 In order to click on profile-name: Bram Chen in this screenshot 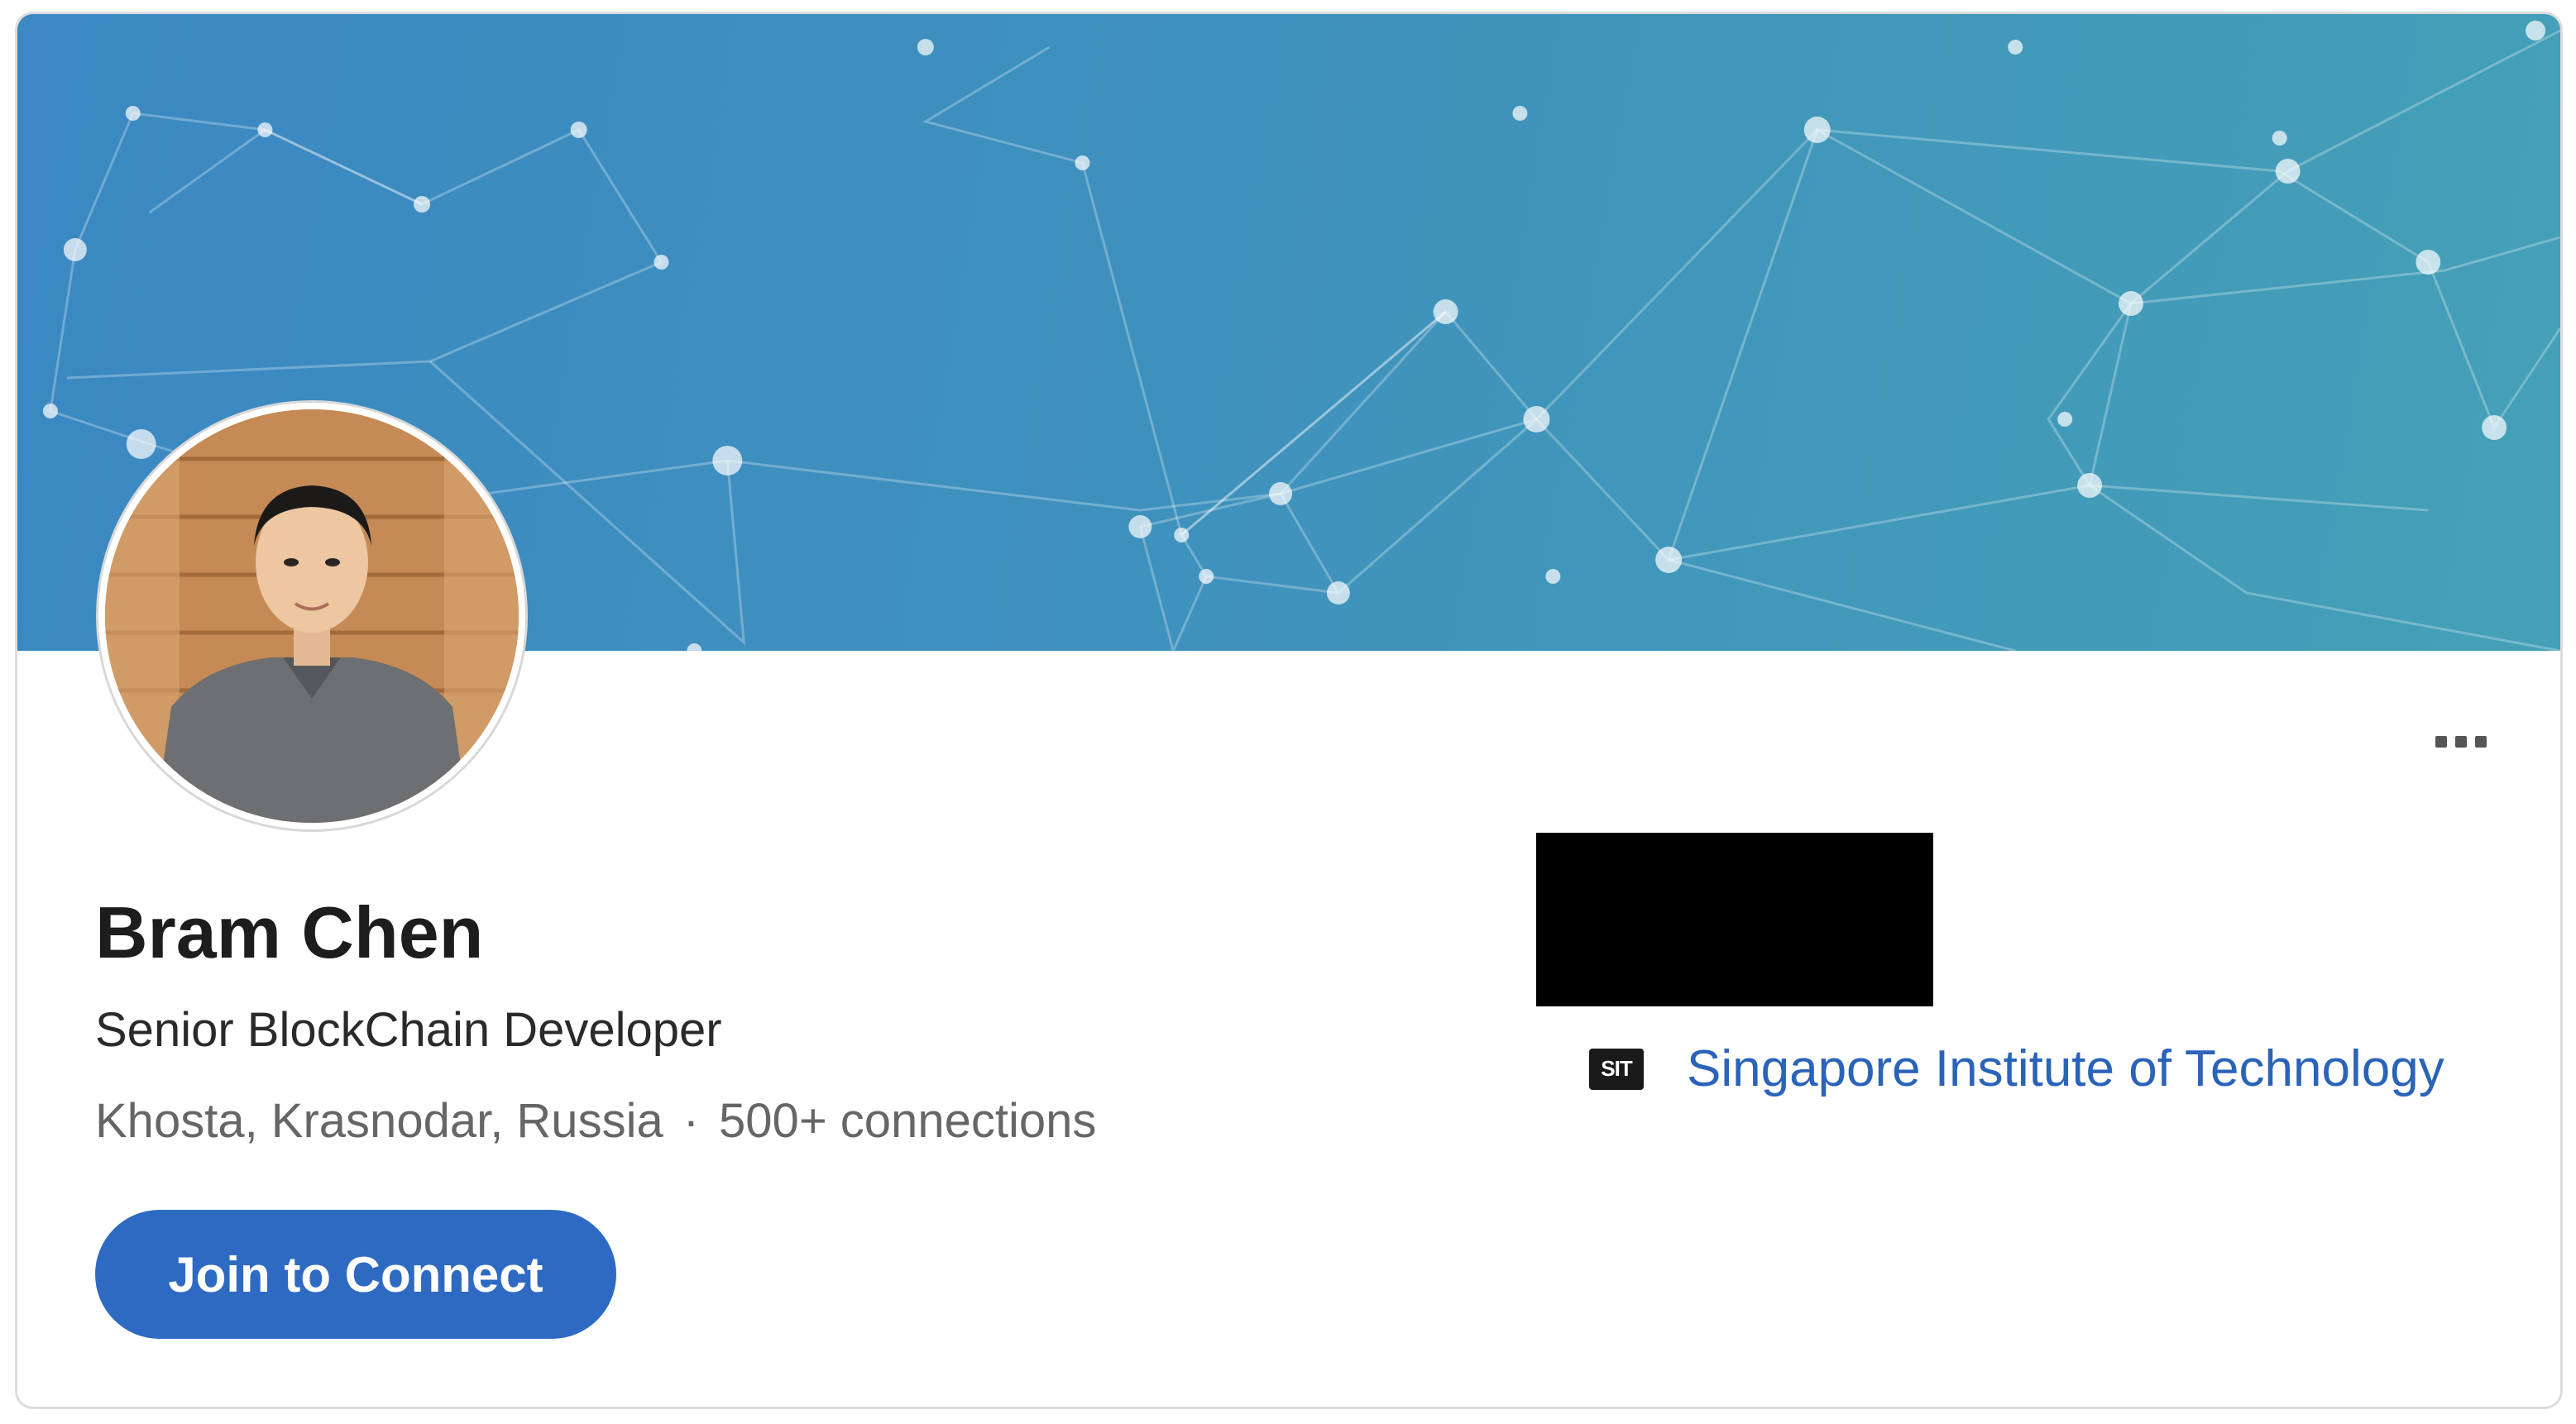, I will do `click(289, 932)`.